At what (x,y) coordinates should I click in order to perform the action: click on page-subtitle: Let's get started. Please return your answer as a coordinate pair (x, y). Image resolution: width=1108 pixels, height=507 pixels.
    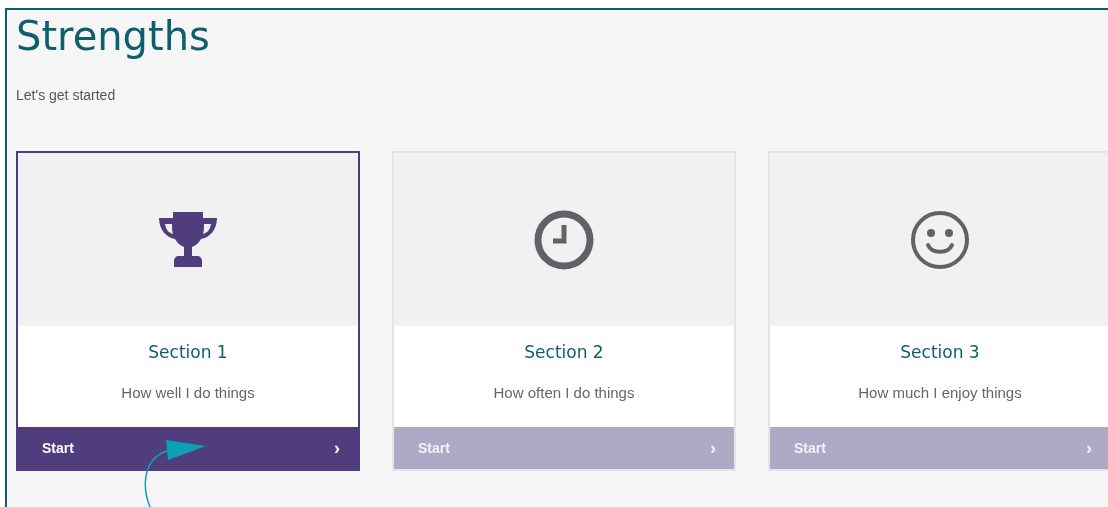
    Looking at the image, I should click on (66, 95).